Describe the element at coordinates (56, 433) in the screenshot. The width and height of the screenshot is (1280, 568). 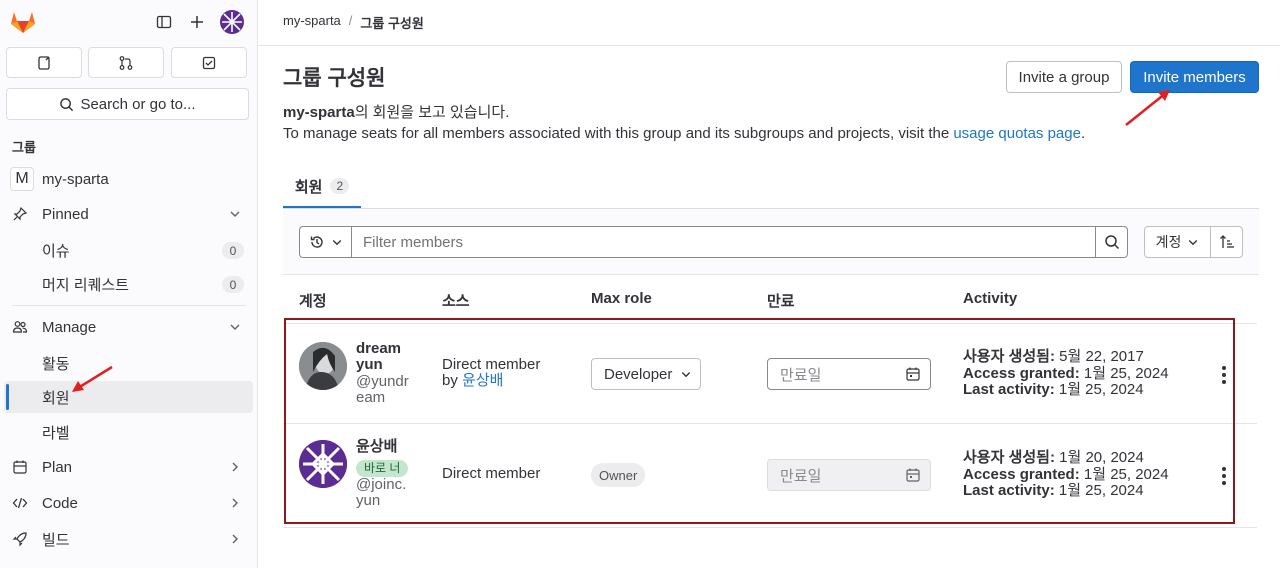
I see `sidebar-item-label: 라벨` at that location.